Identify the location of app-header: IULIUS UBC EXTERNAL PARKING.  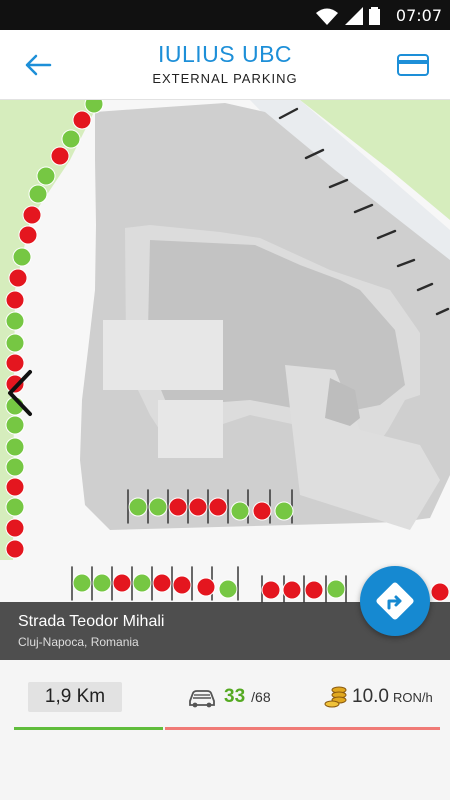
(225, 65).